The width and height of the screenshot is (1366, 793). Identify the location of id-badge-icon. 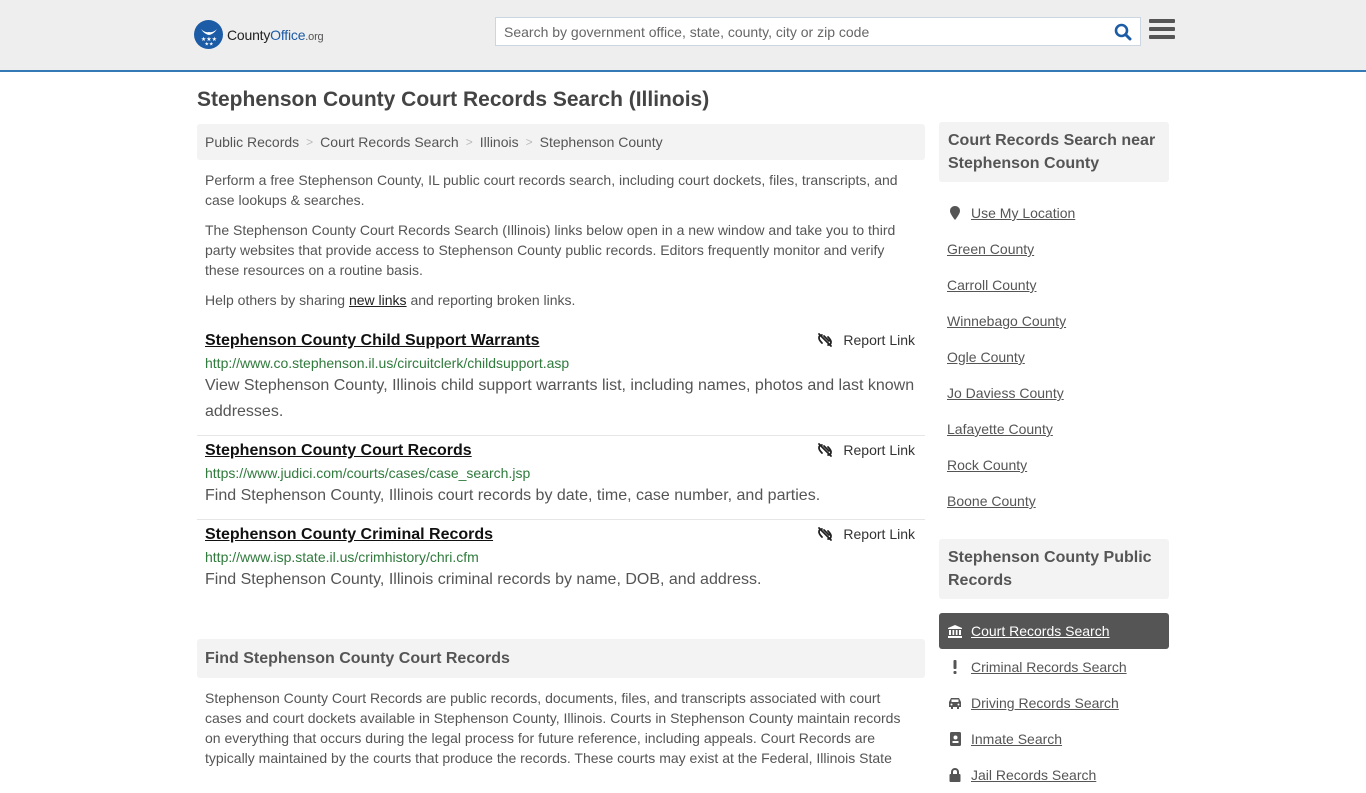
(955, 739).